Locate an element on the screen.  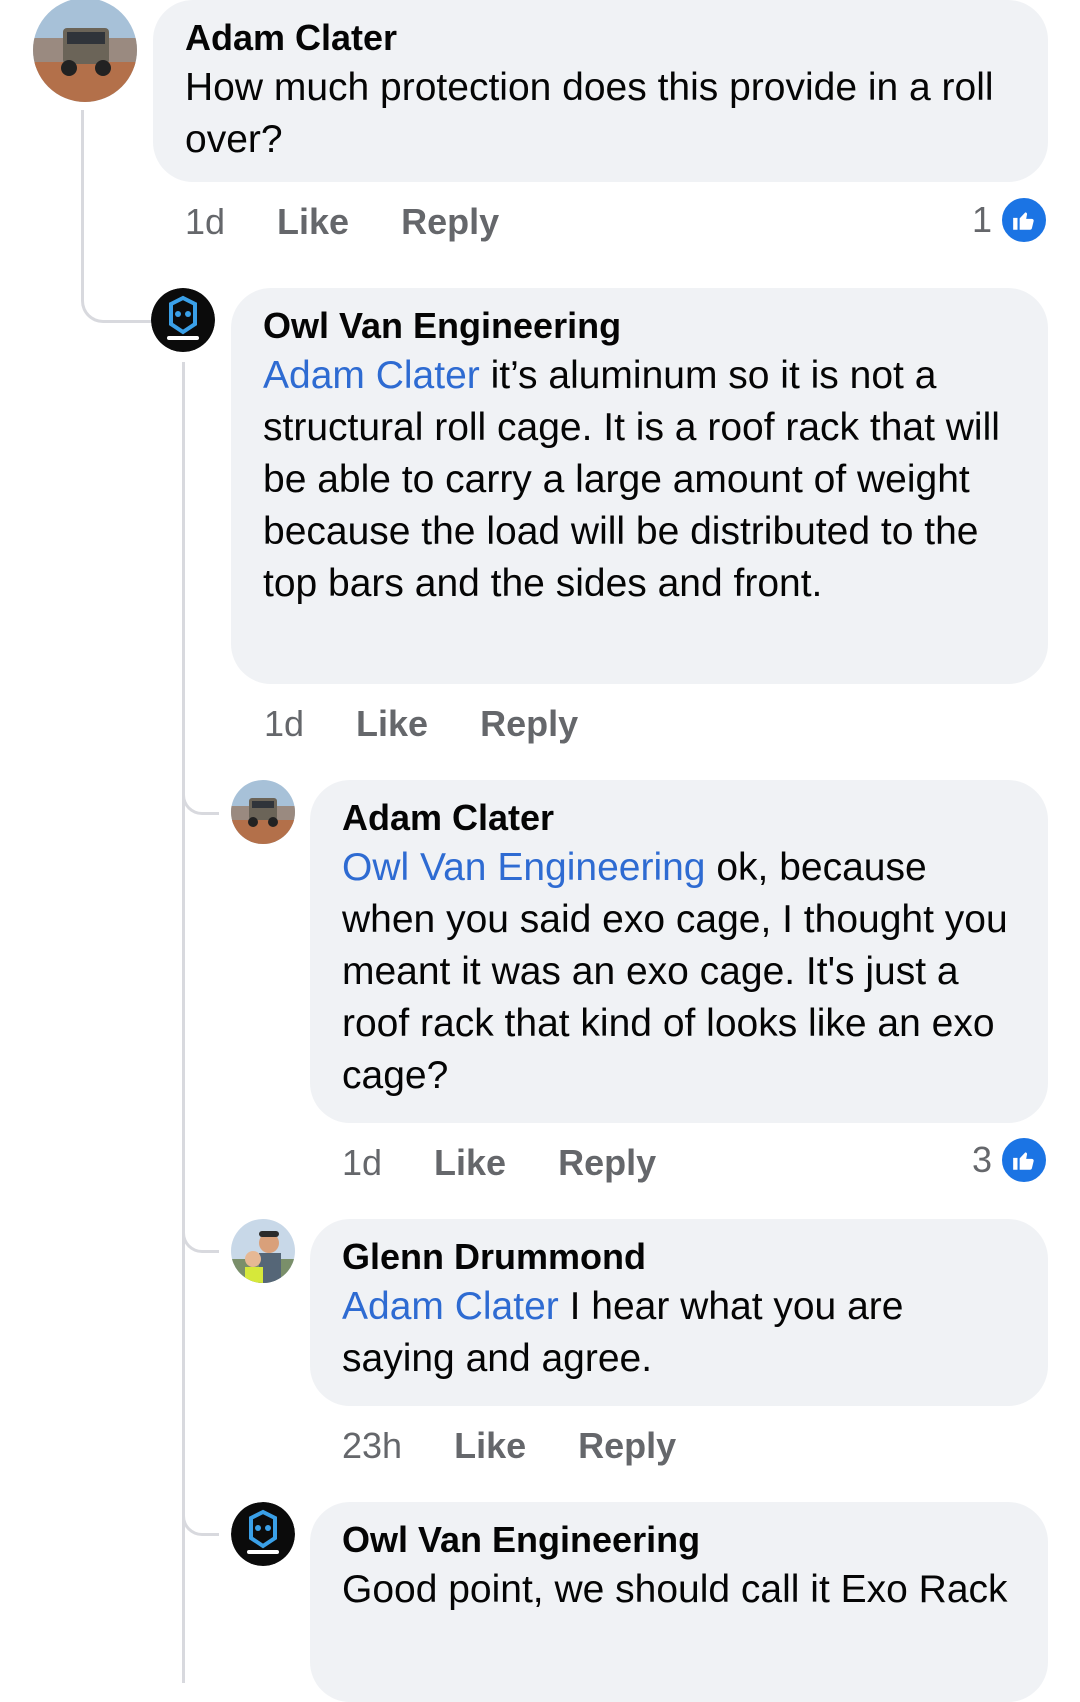
comment-timestamp: 23h is located at coordinates (372, 1446).